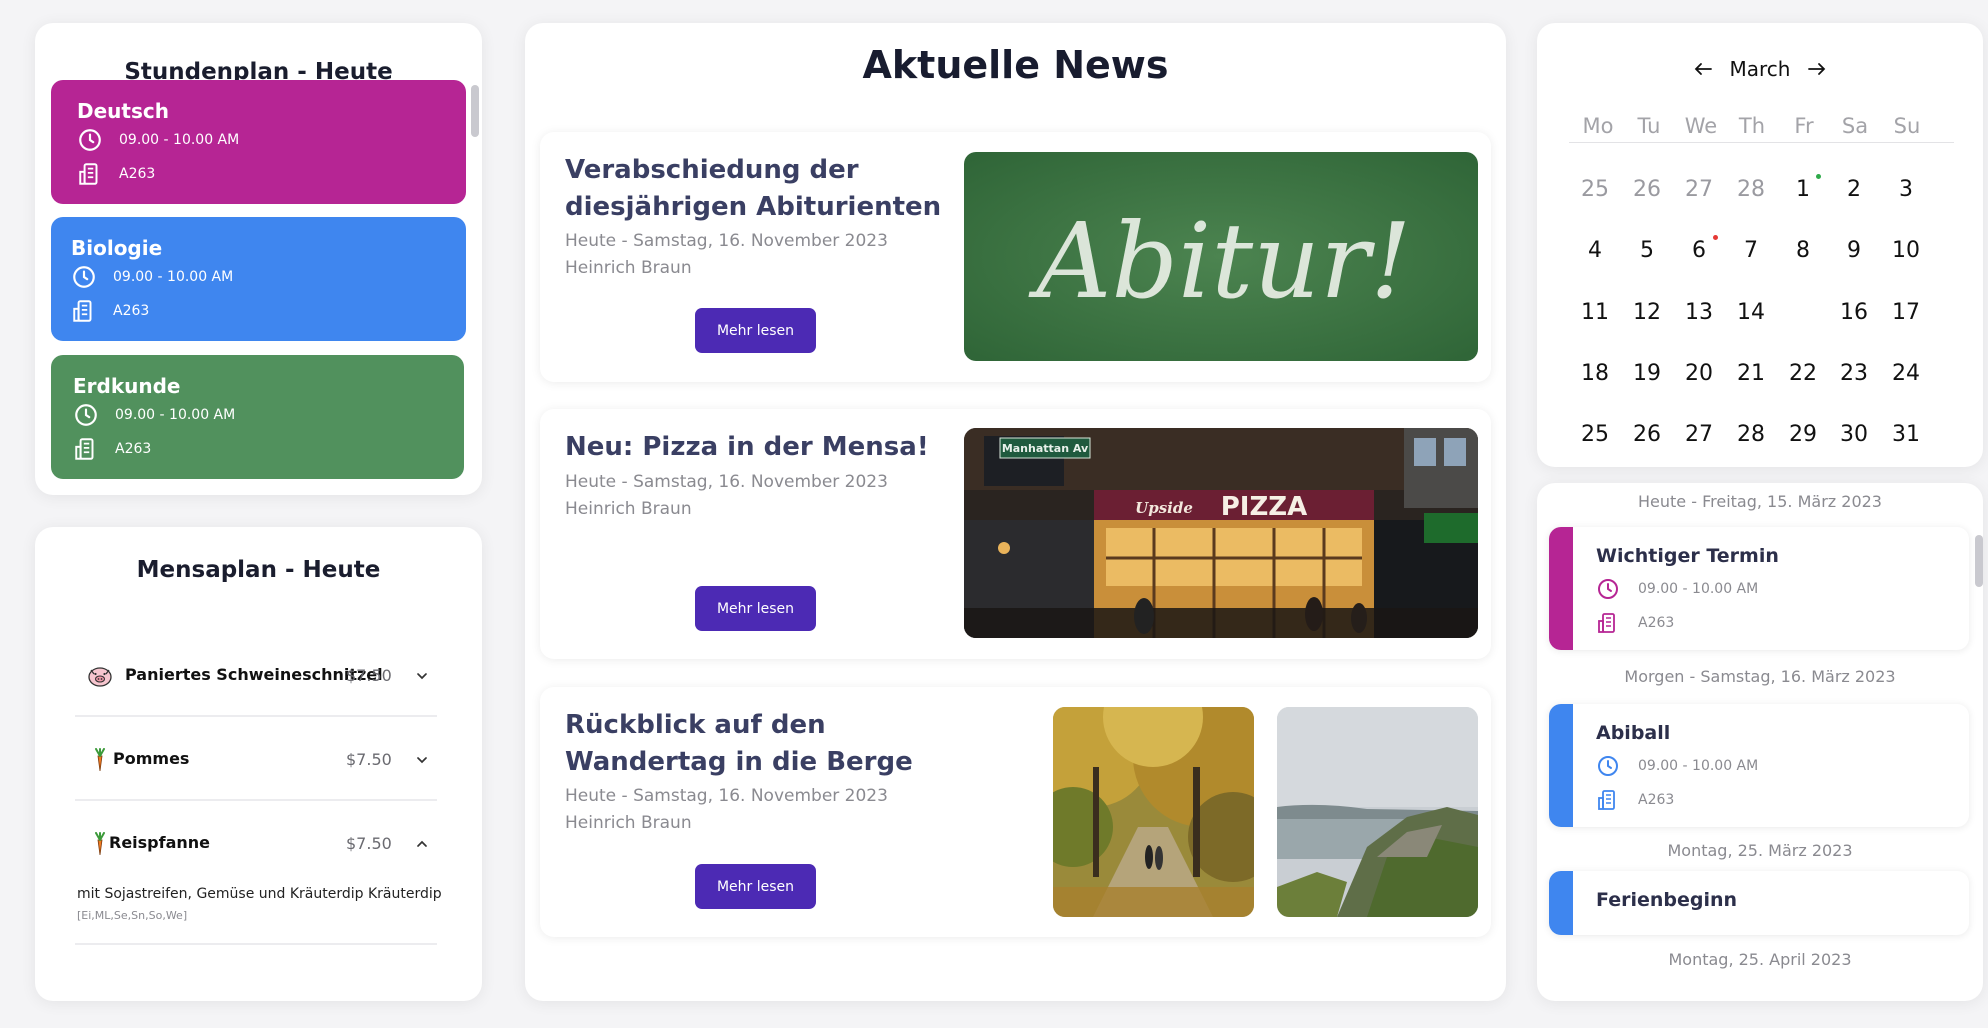 This screenshot has width=1988, height=1028. I want to click on news-image-abitur: Abitur!, so click(1221, 256).